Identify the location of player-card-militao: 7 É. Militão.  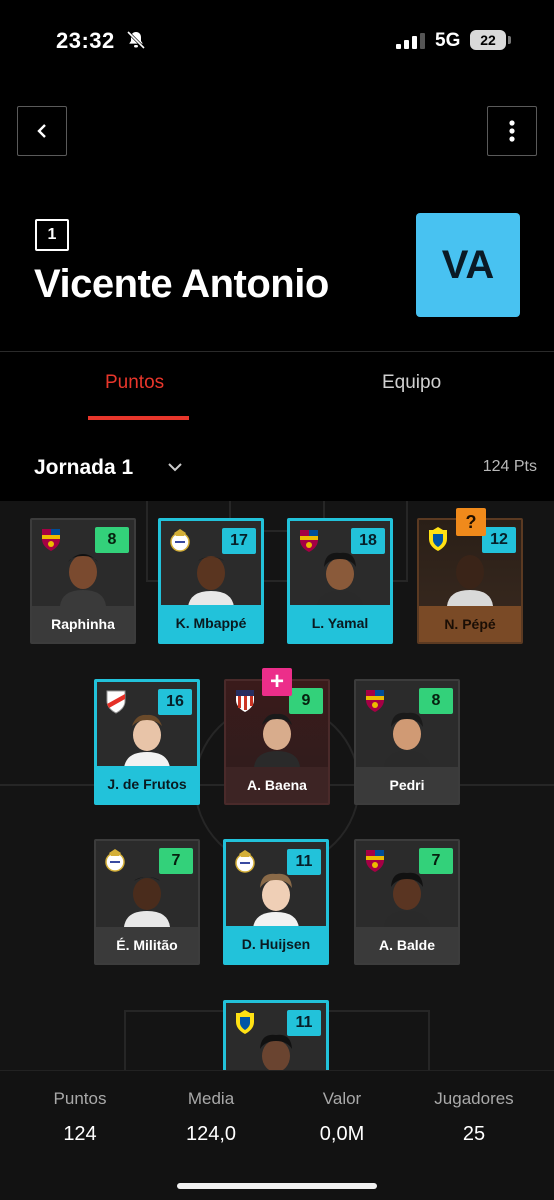
(147, 902).